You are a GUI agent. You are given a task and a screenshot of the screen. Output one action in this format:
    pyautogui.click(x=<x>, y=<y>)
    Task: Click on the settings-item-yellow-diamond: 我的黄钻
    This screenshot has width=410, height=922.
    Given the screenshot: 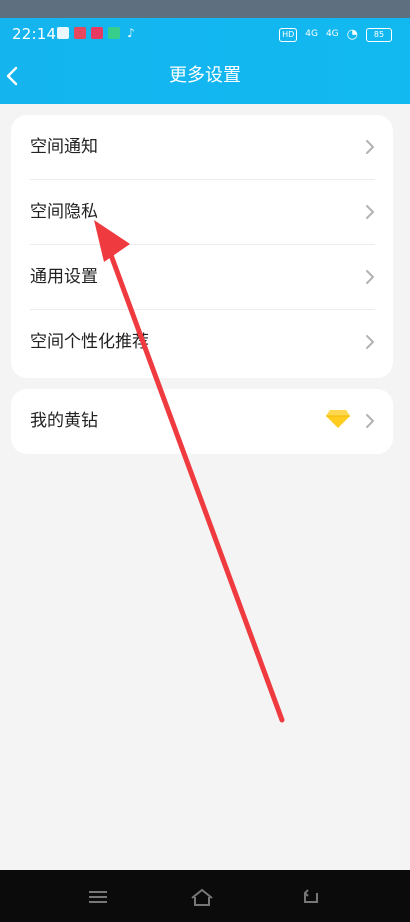 What is the action you would take?
    pyautogui.click(x=202, y=421)
    